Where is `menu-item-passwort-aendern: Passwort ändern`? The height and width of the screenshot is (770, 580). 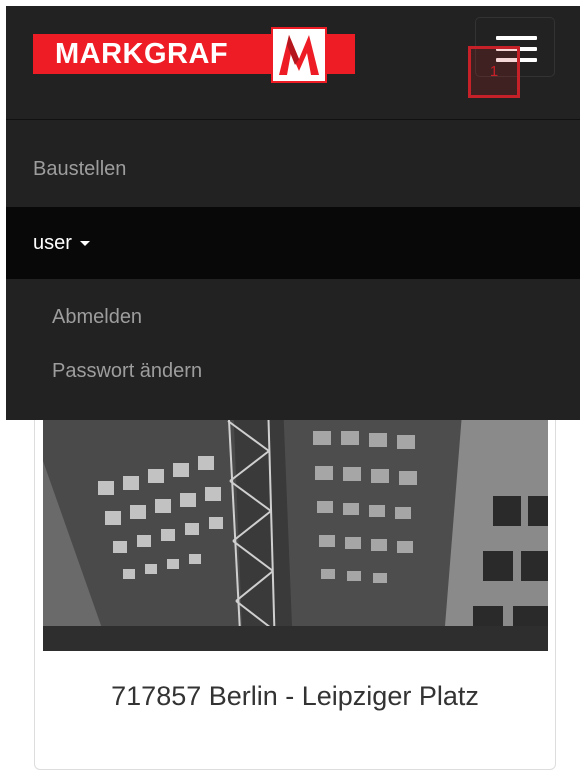 menu-item-passwort-aendern: Passwort ändern is located at coordinates (127, 371).